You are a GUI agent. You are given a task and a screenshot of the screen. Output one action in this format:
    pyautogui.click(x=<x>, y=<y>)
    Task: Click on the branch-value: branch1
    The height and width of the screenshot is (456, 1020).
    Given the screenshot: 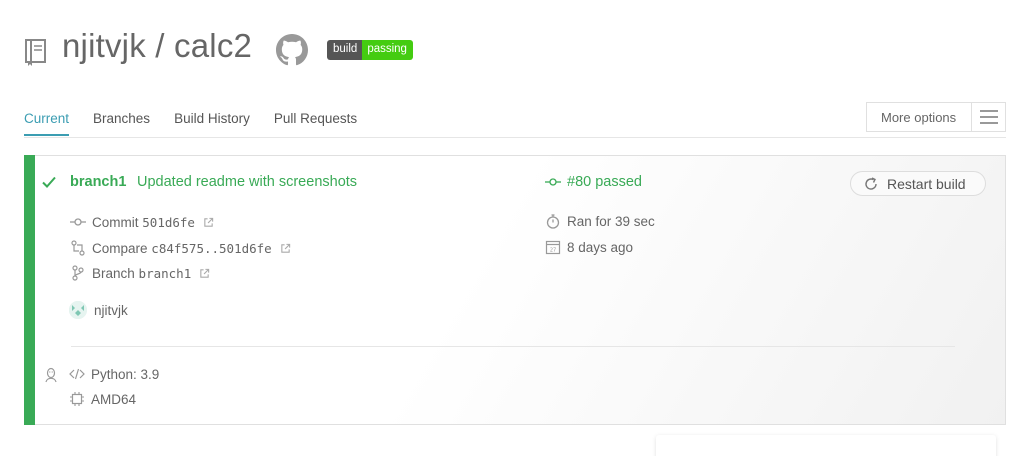 What is the action you would take?
    pyautogui.click(x=165, y=273)
    